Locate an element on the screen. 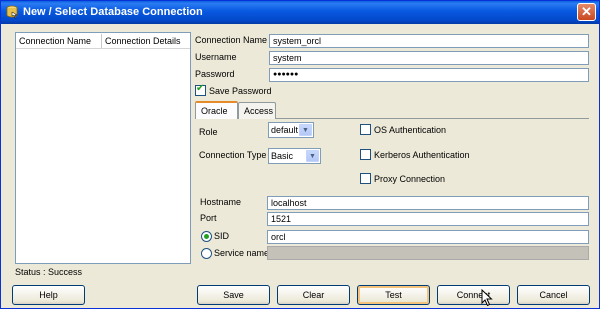 The width and height of the screenshot is (600, 309). close-button: ✕ is located at coordinates (586, 12).